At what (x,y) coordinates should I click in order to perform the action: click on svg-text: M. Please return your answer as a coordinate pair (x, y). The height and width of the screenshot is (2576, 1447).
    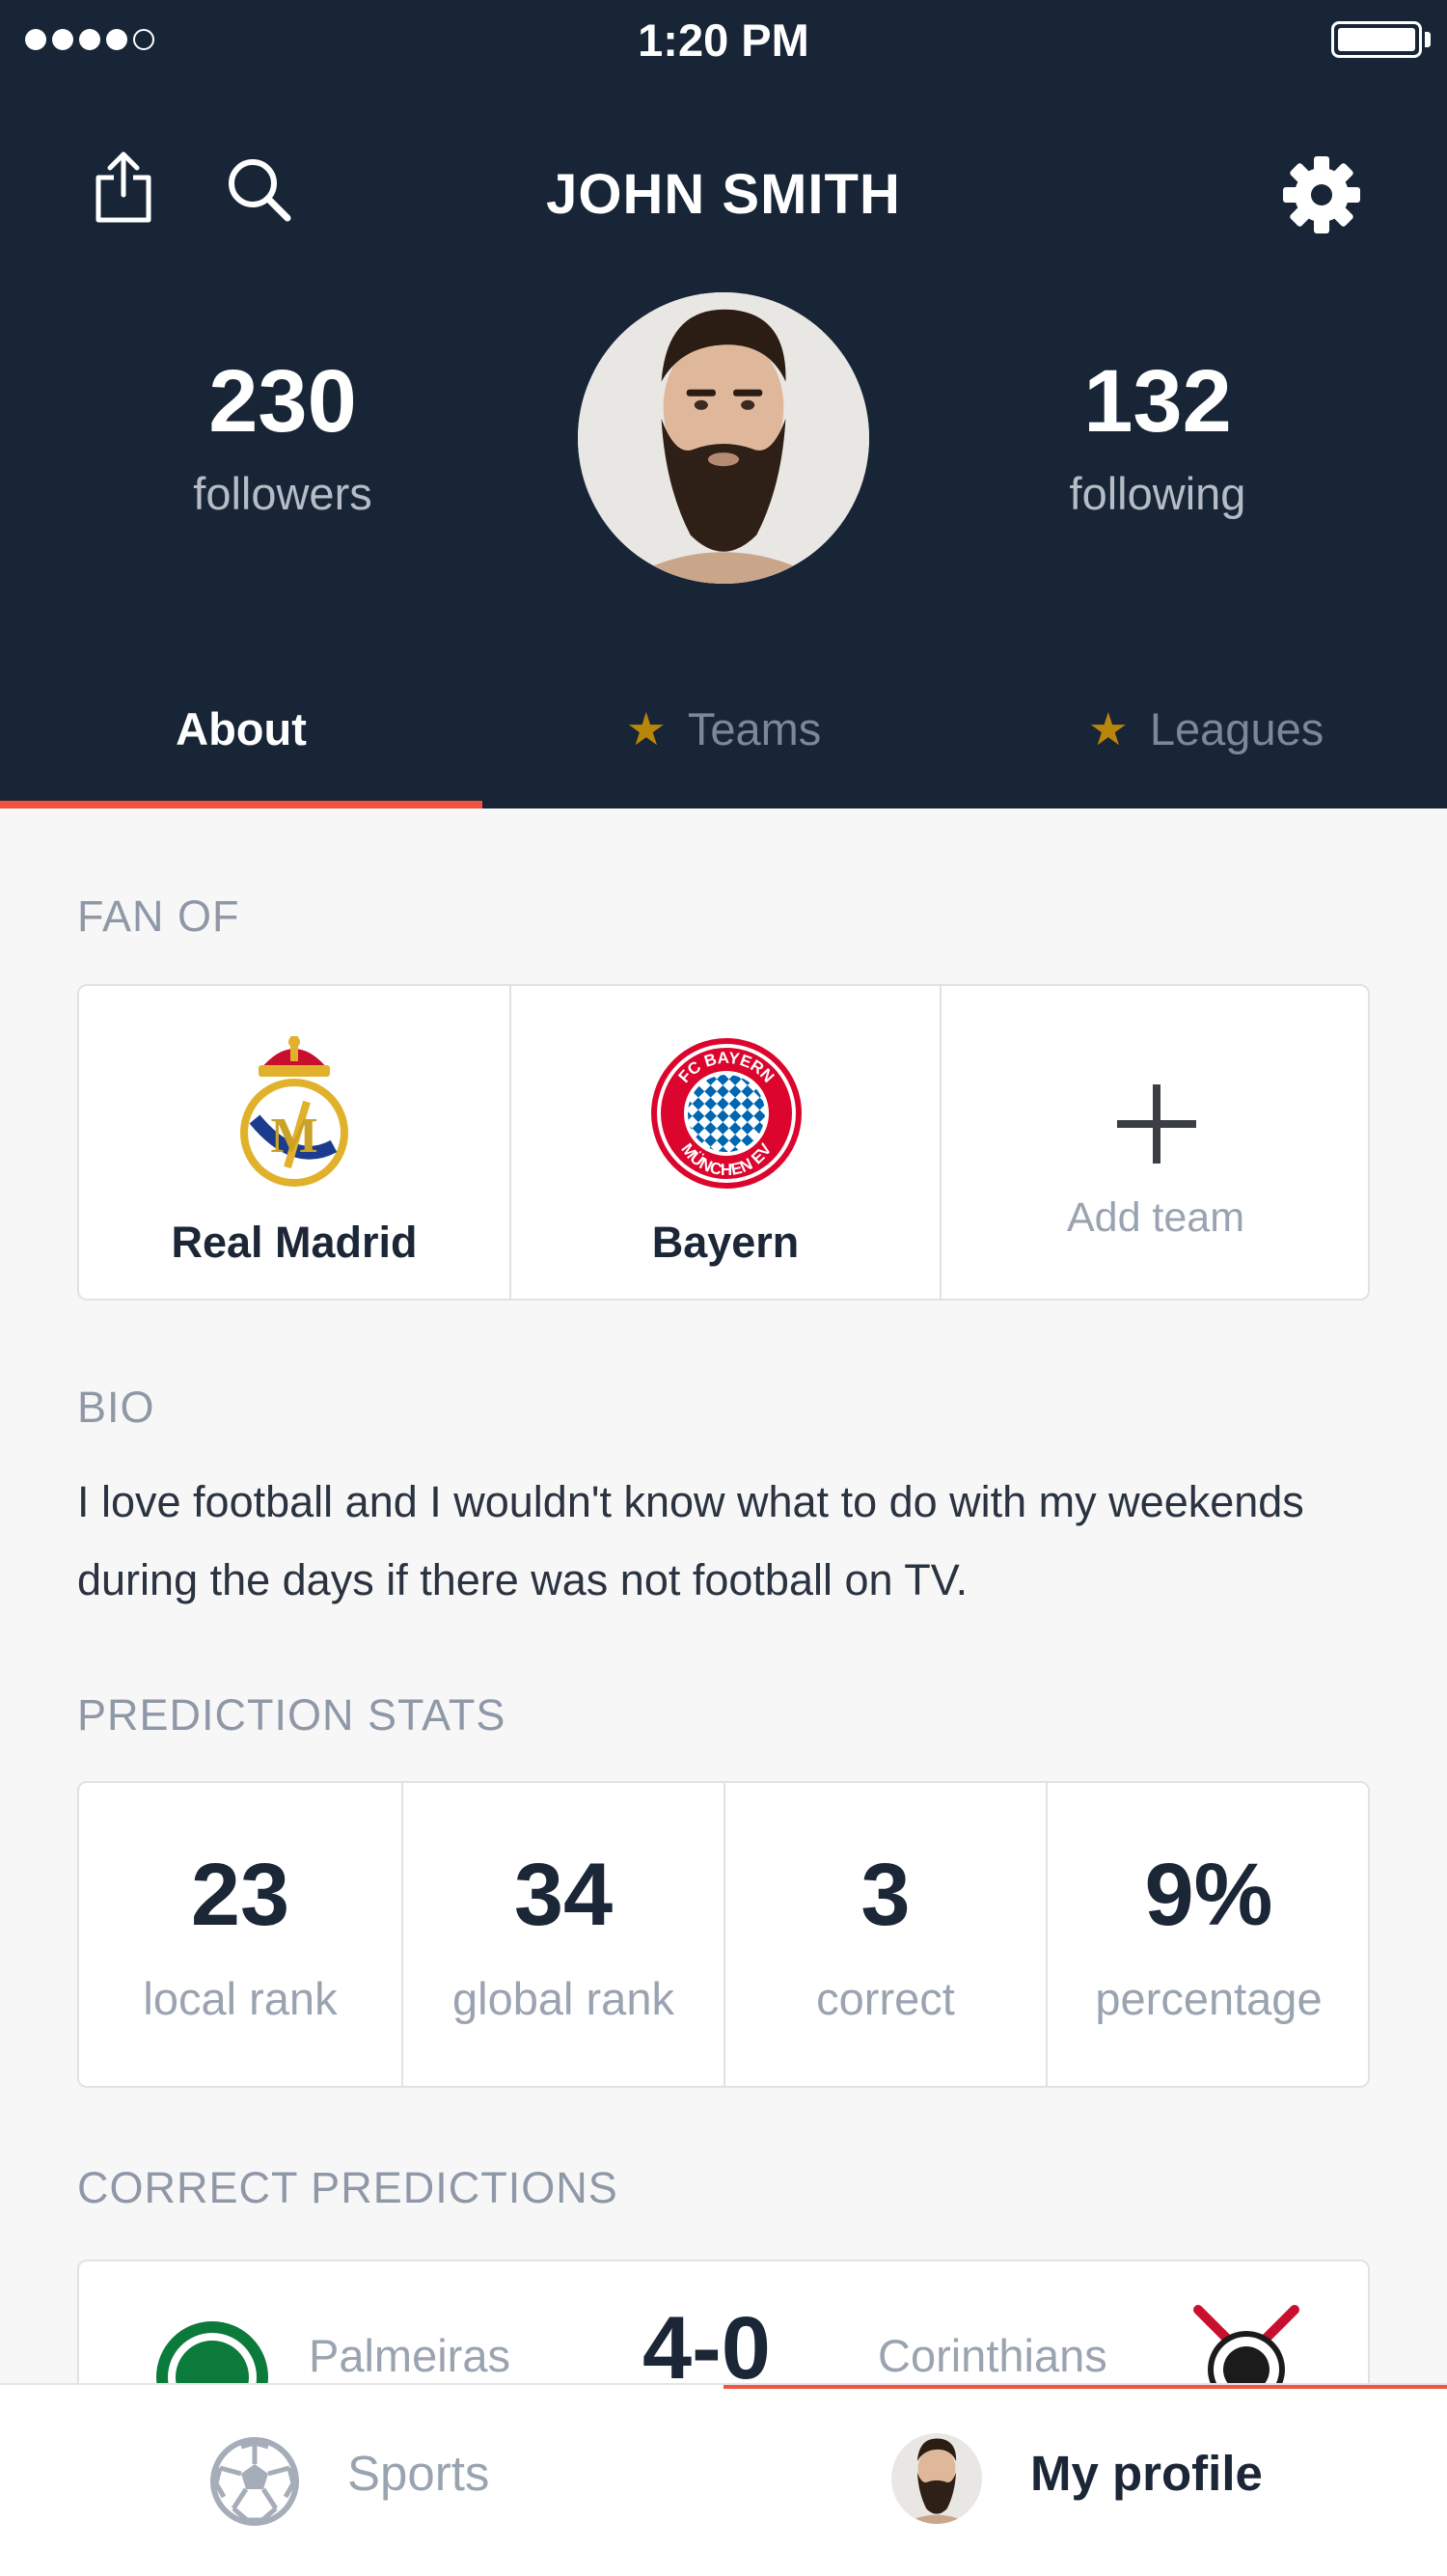
    Looking at the image, I should click on (293, 1137).